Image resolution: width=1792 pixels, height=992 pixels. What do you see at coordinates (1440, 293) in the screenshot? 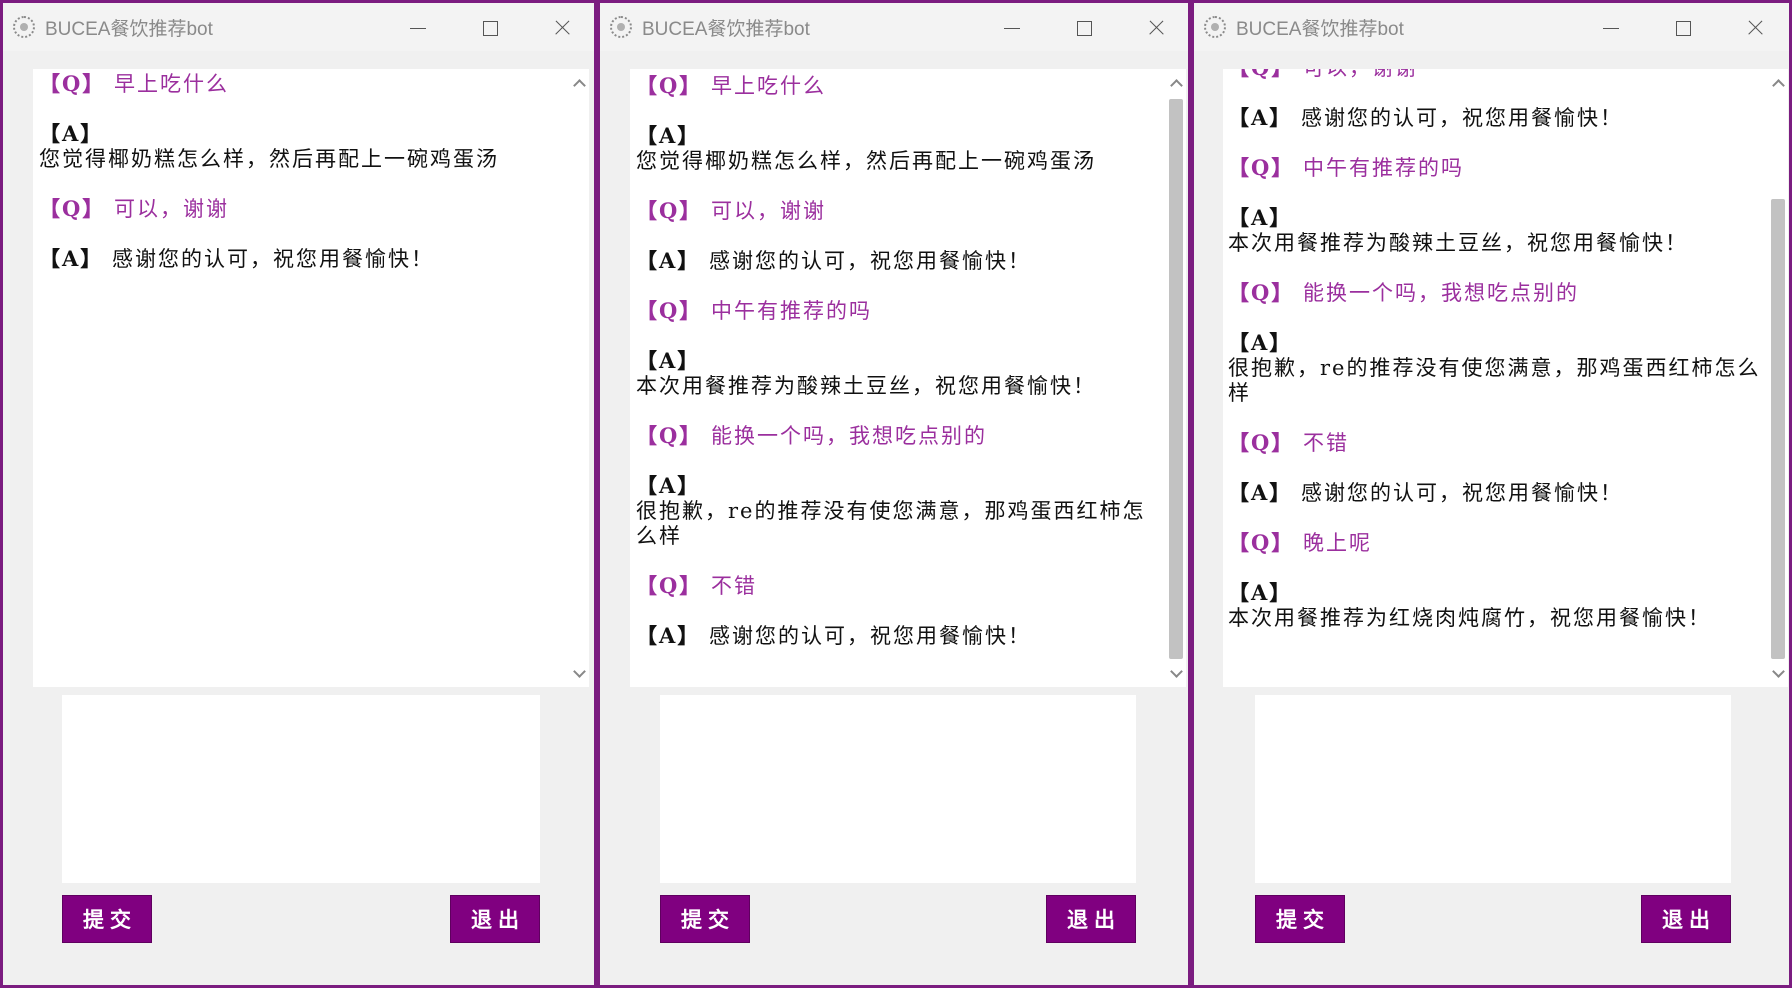
I see `message-text: 能换一个吗，我想吃点别的` at bounding box center [1440, 293].